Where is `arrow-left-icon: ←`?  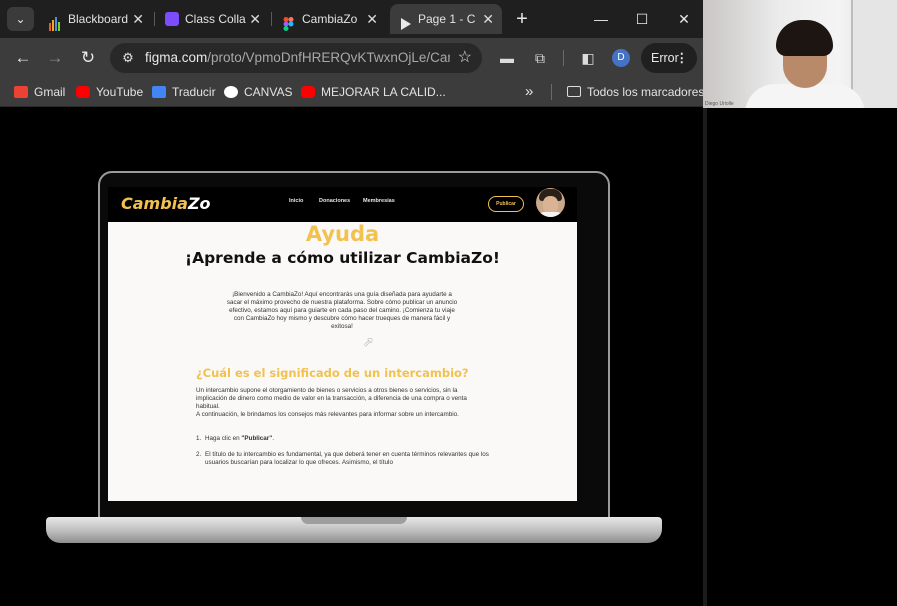
arrow-left-icon: ← is located at coordinates (23, 57).